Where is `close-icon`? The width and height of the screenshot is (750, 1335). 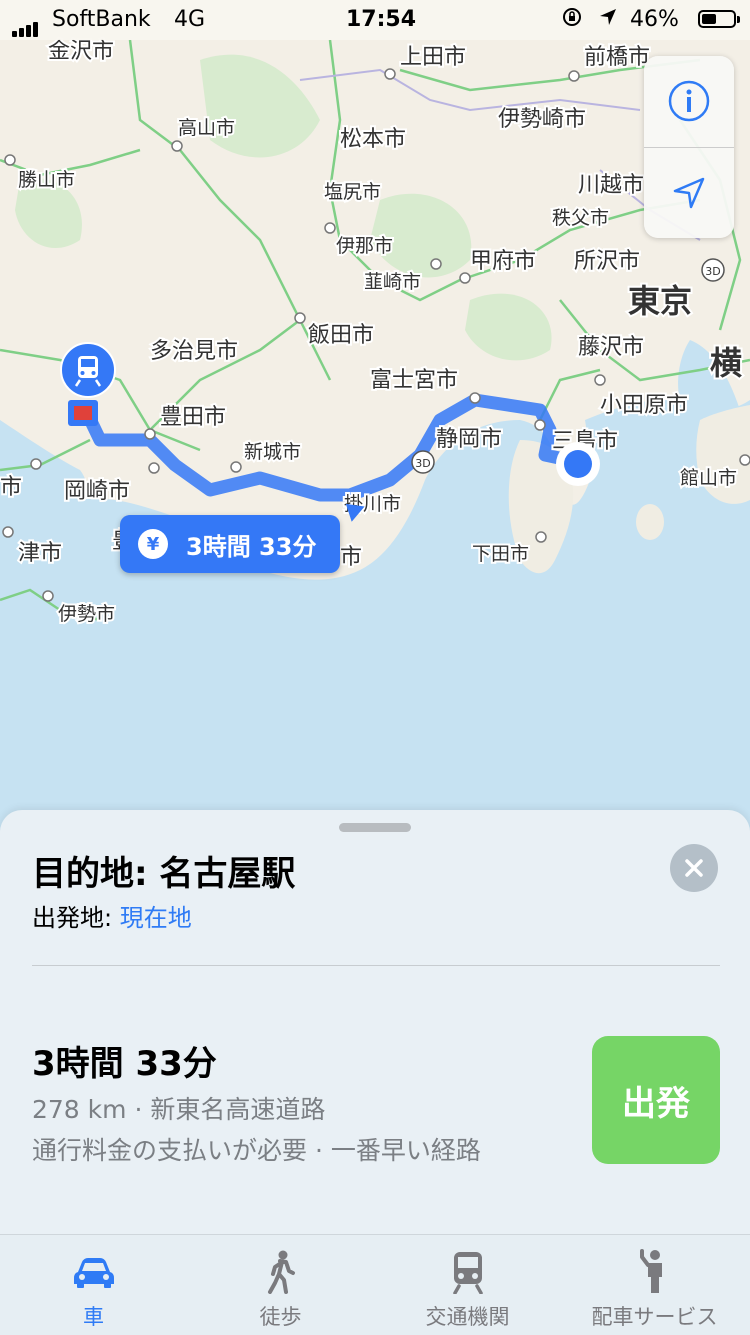
close-icon is located at coordinates (694, 868).